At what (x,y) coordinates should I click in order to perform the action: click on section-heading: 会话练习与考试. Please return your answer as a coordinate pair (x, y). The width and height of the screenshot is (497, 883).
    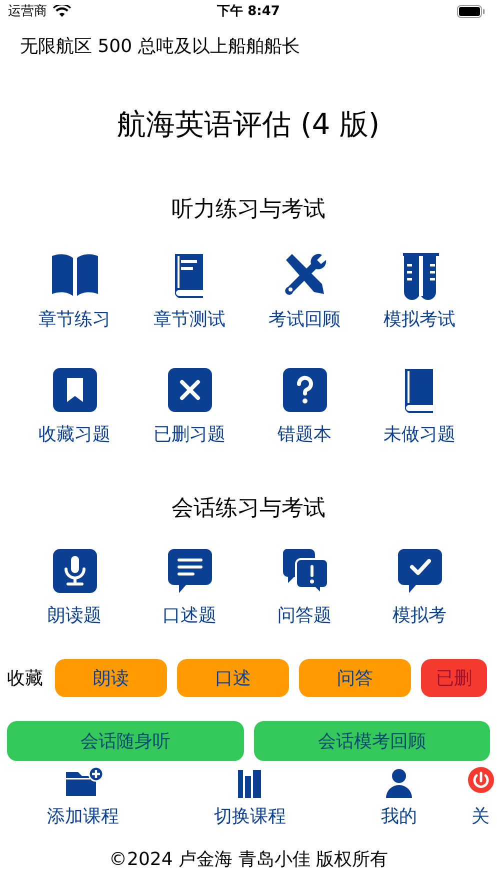
    Looking at the image, I should click on (248, 509).